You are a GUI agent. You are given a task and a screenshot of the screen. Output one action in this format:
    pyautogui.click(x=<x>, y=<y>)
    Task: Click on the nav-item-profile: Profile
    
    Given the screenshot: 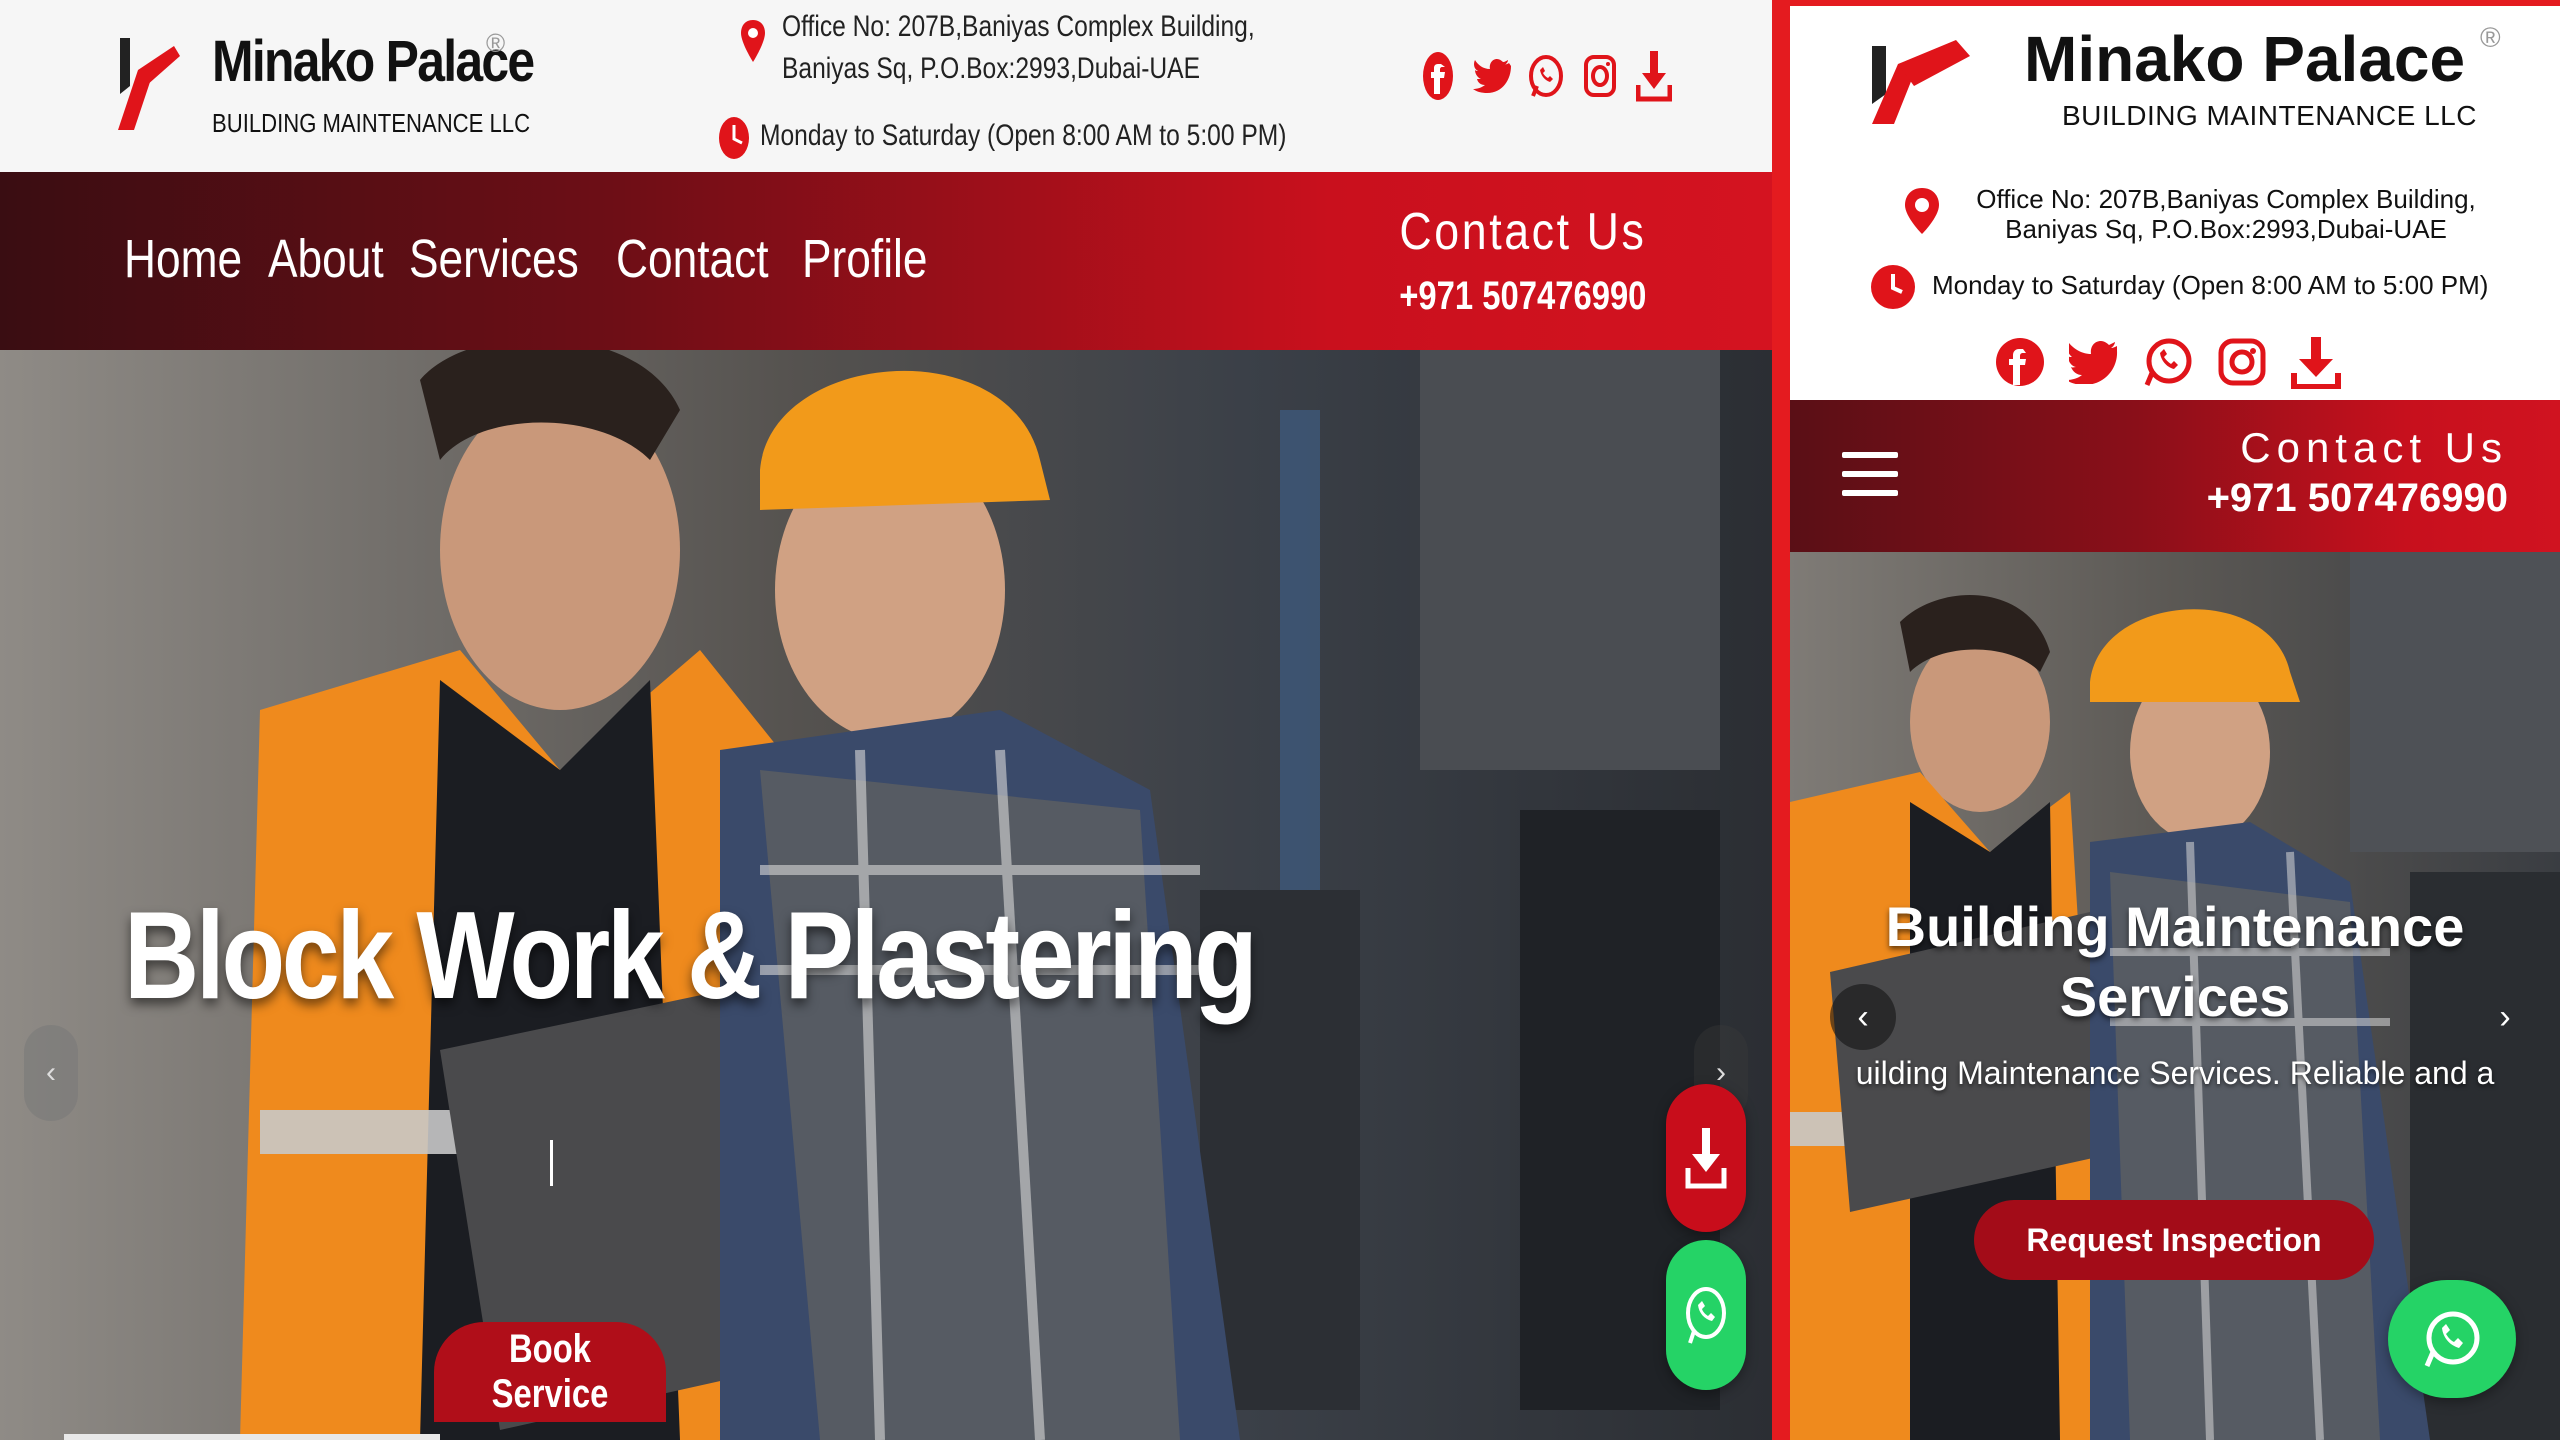 What is the action you would take?
    pyautogui.click(x=865, y=259)
    